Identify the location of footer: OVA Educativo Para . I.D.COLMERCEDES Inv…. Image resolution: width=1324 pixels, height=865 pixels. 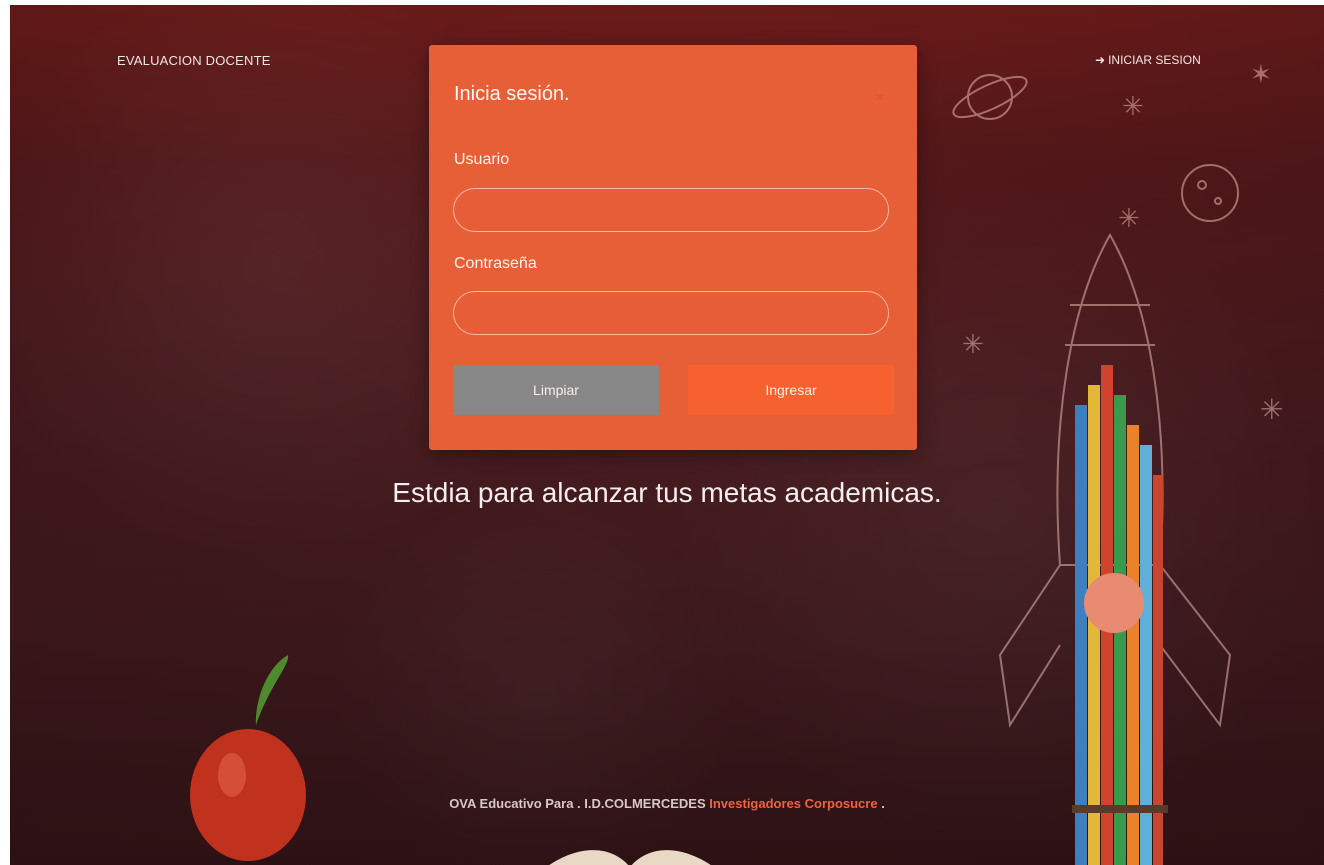
(667, 803).